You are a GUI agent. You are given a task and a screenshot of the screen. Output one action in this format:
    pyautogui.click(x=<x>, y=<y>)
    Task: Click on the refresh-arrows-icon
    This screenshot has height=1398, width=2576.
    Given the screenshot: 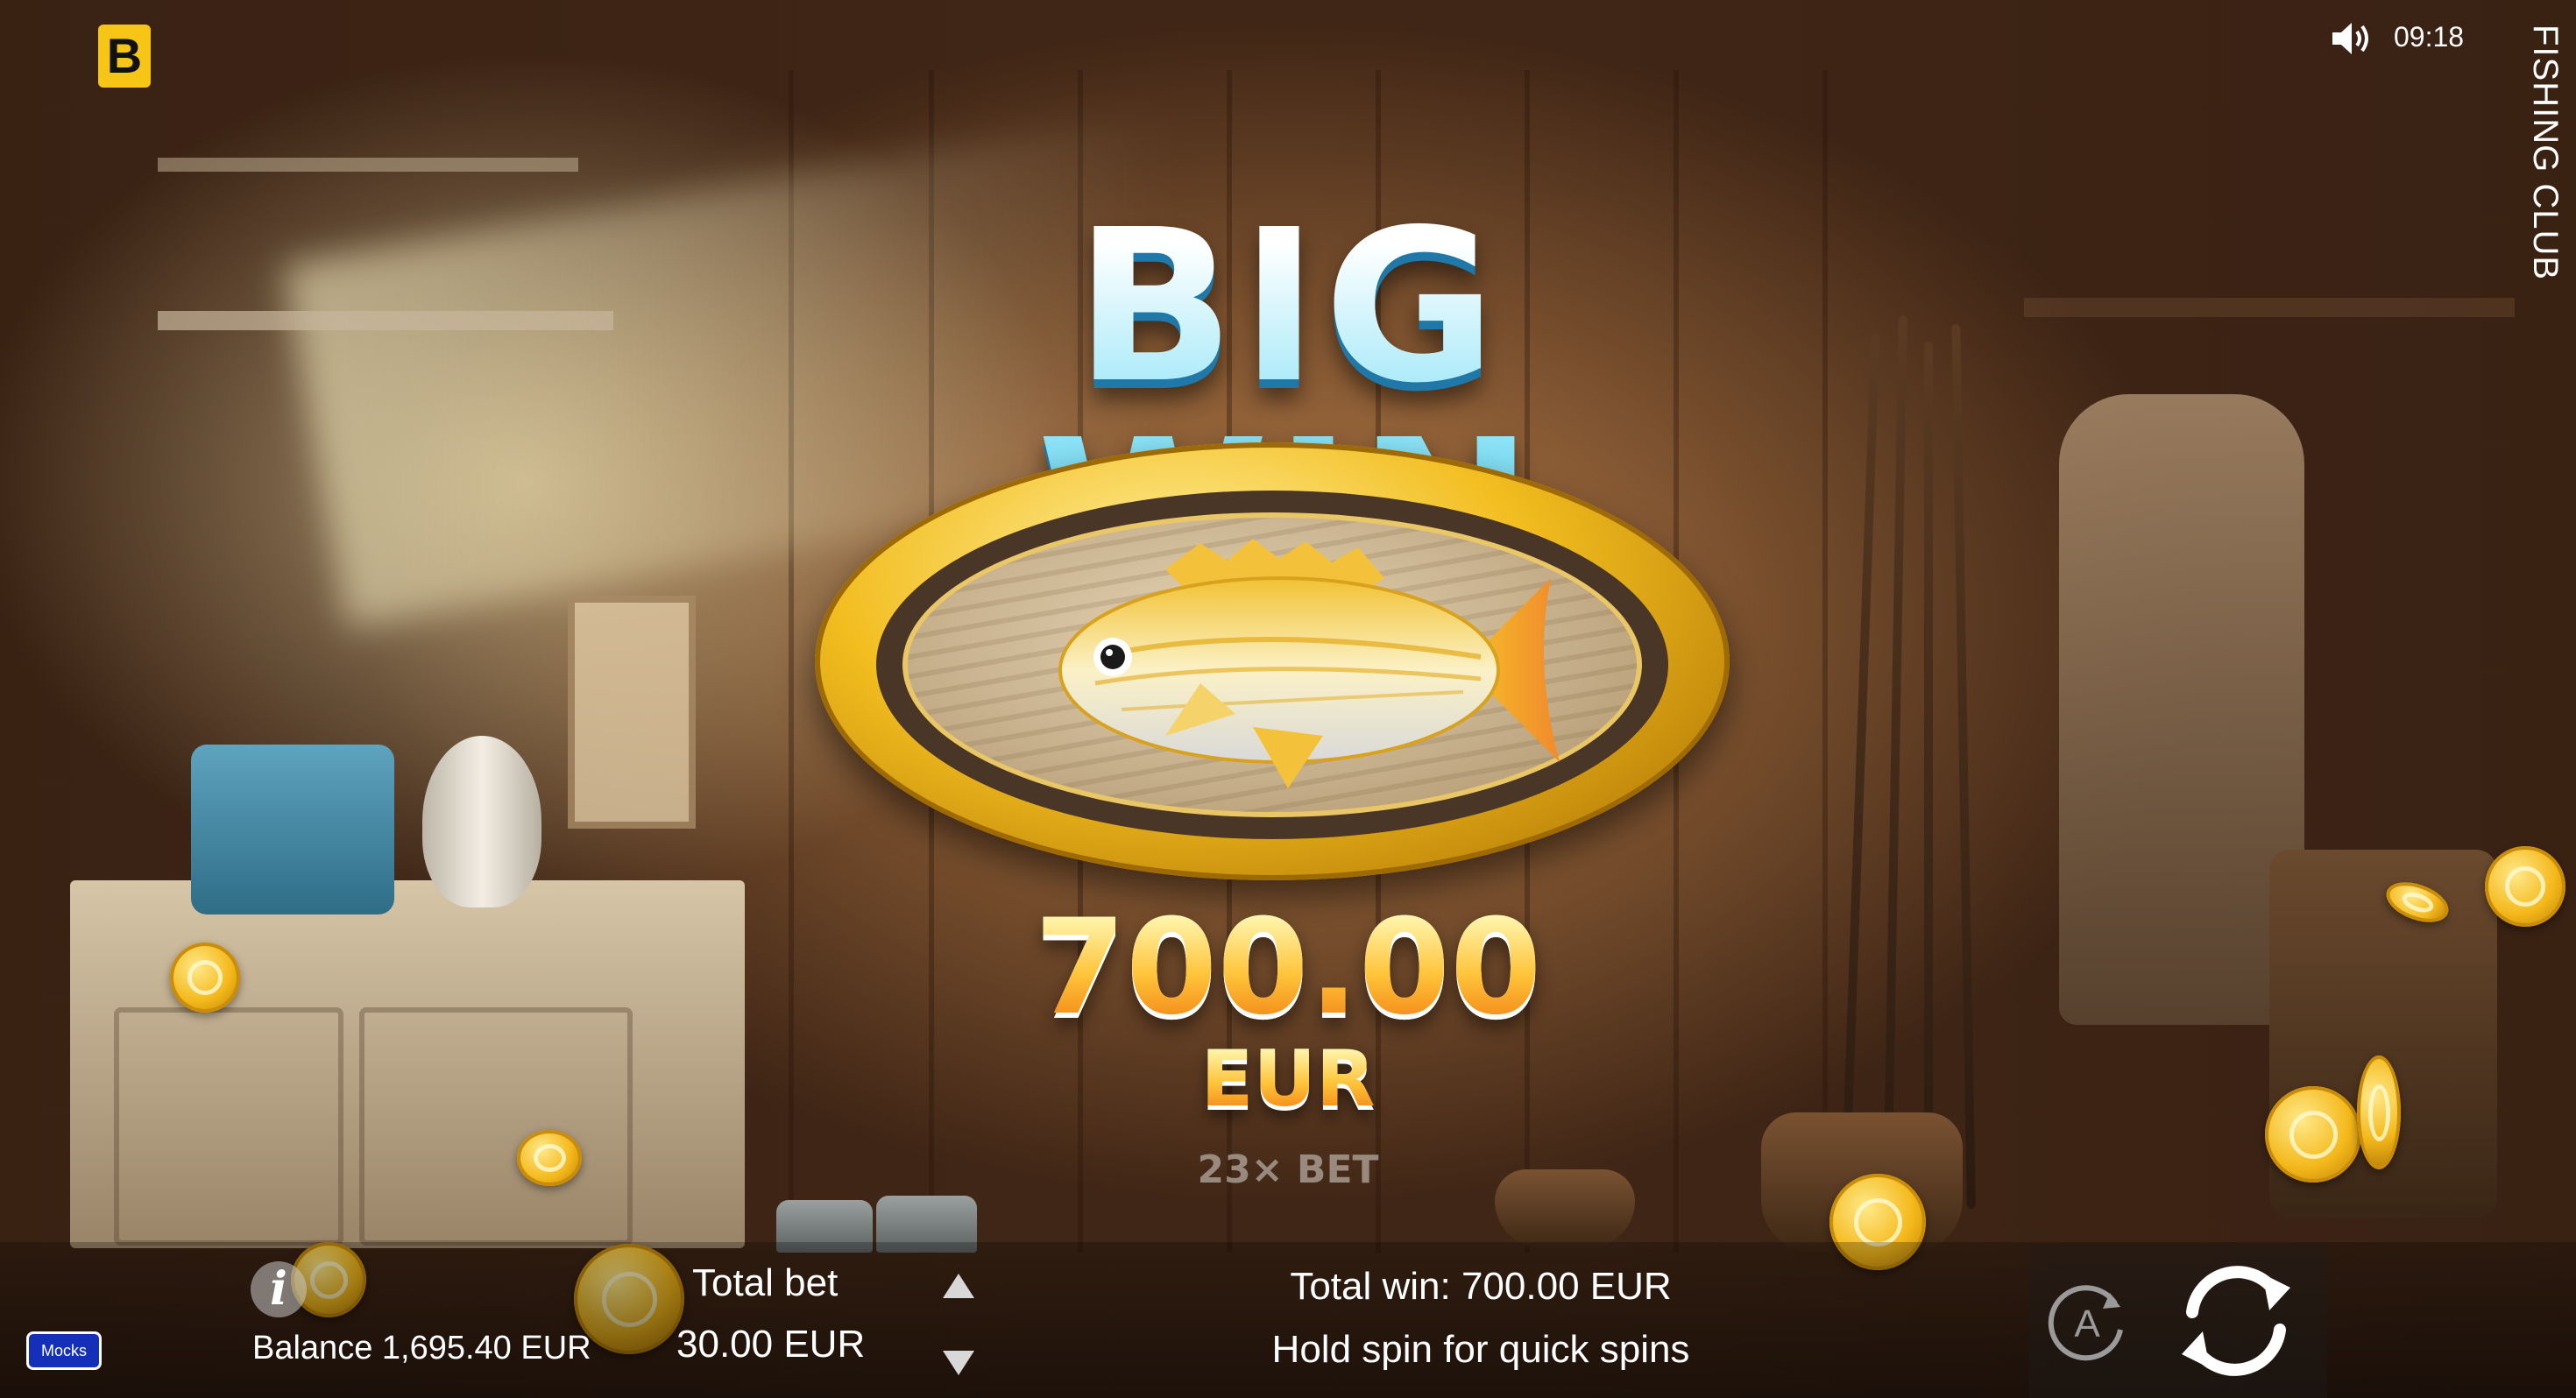 What is the action you would take?
    pyautogui.click(x=2236, y=1321)
    